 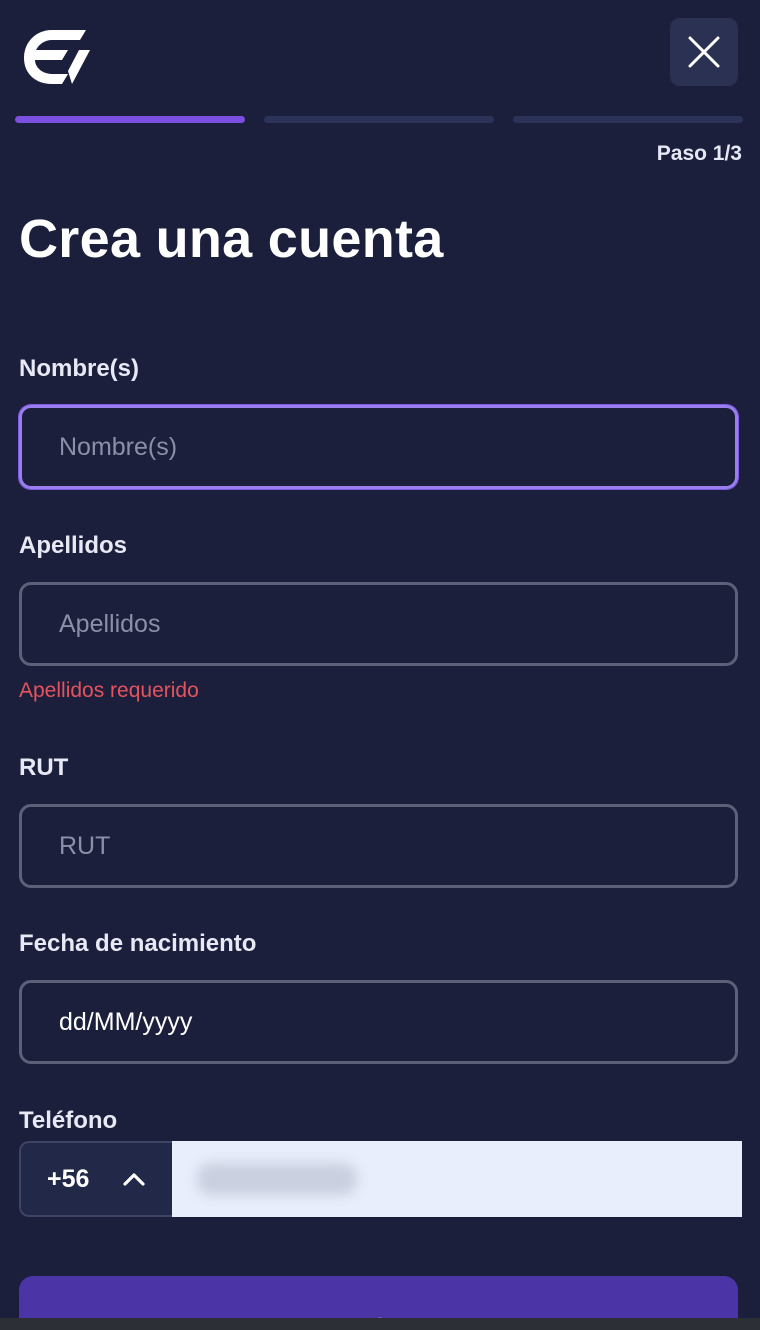 I want to click on birth-date-input, so click(x=378, y=1022).